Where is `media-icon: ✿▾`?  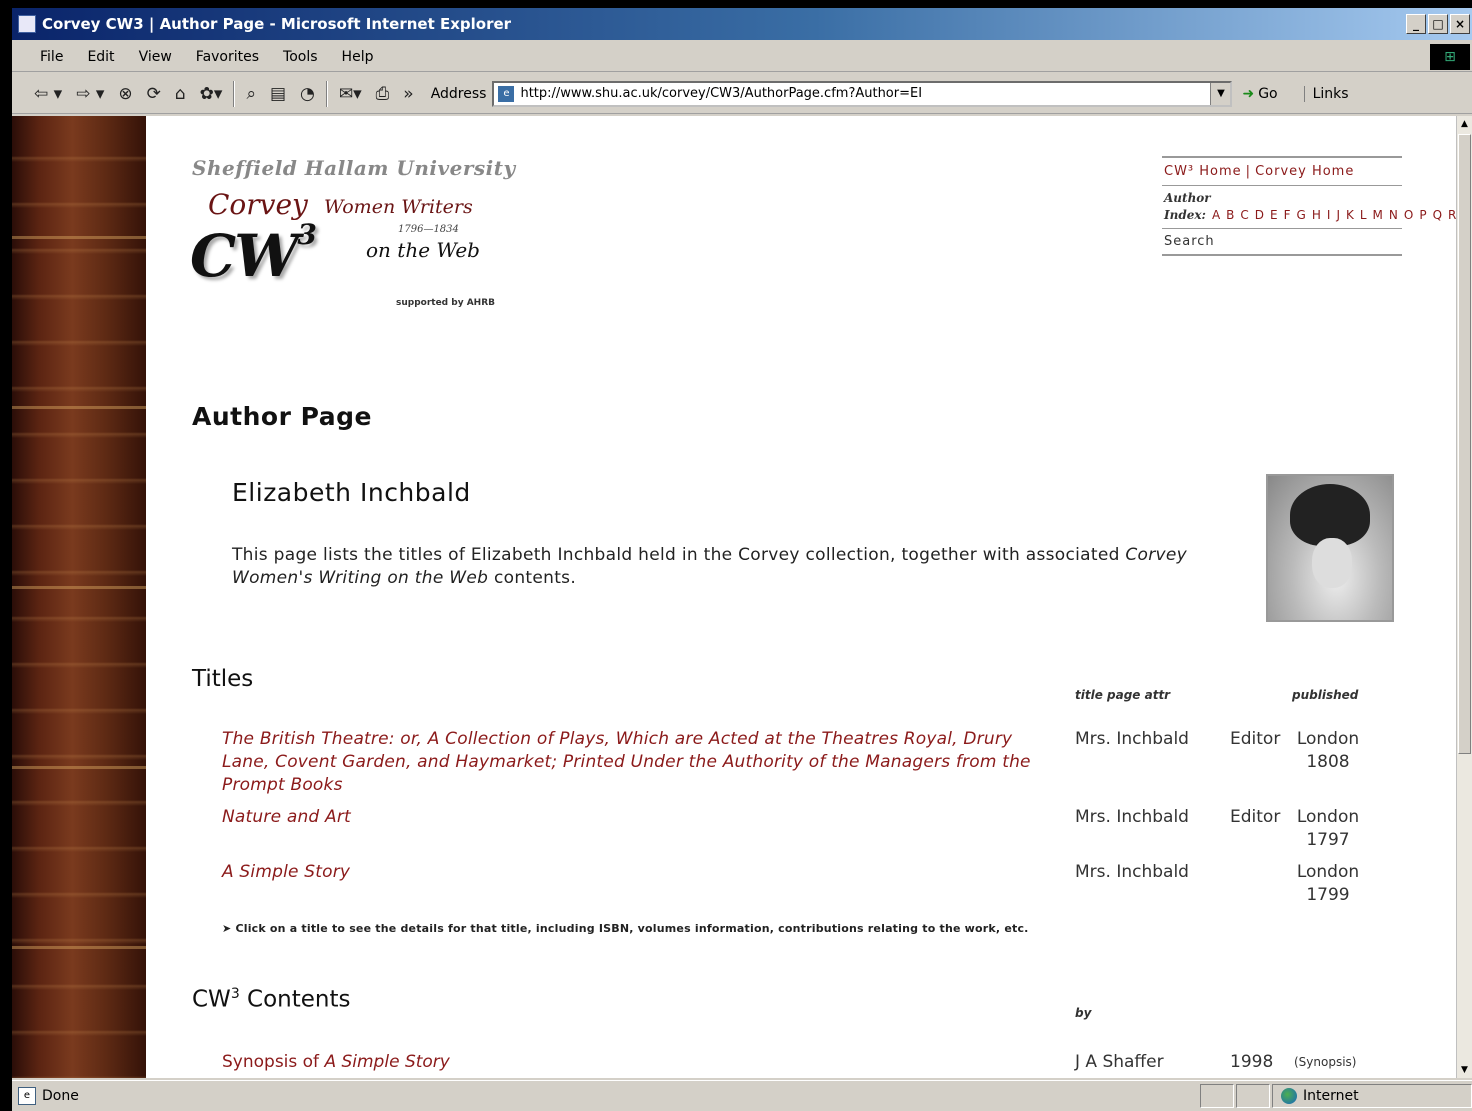 media-icon: ✿▾ is located at coordinates (211, 94).